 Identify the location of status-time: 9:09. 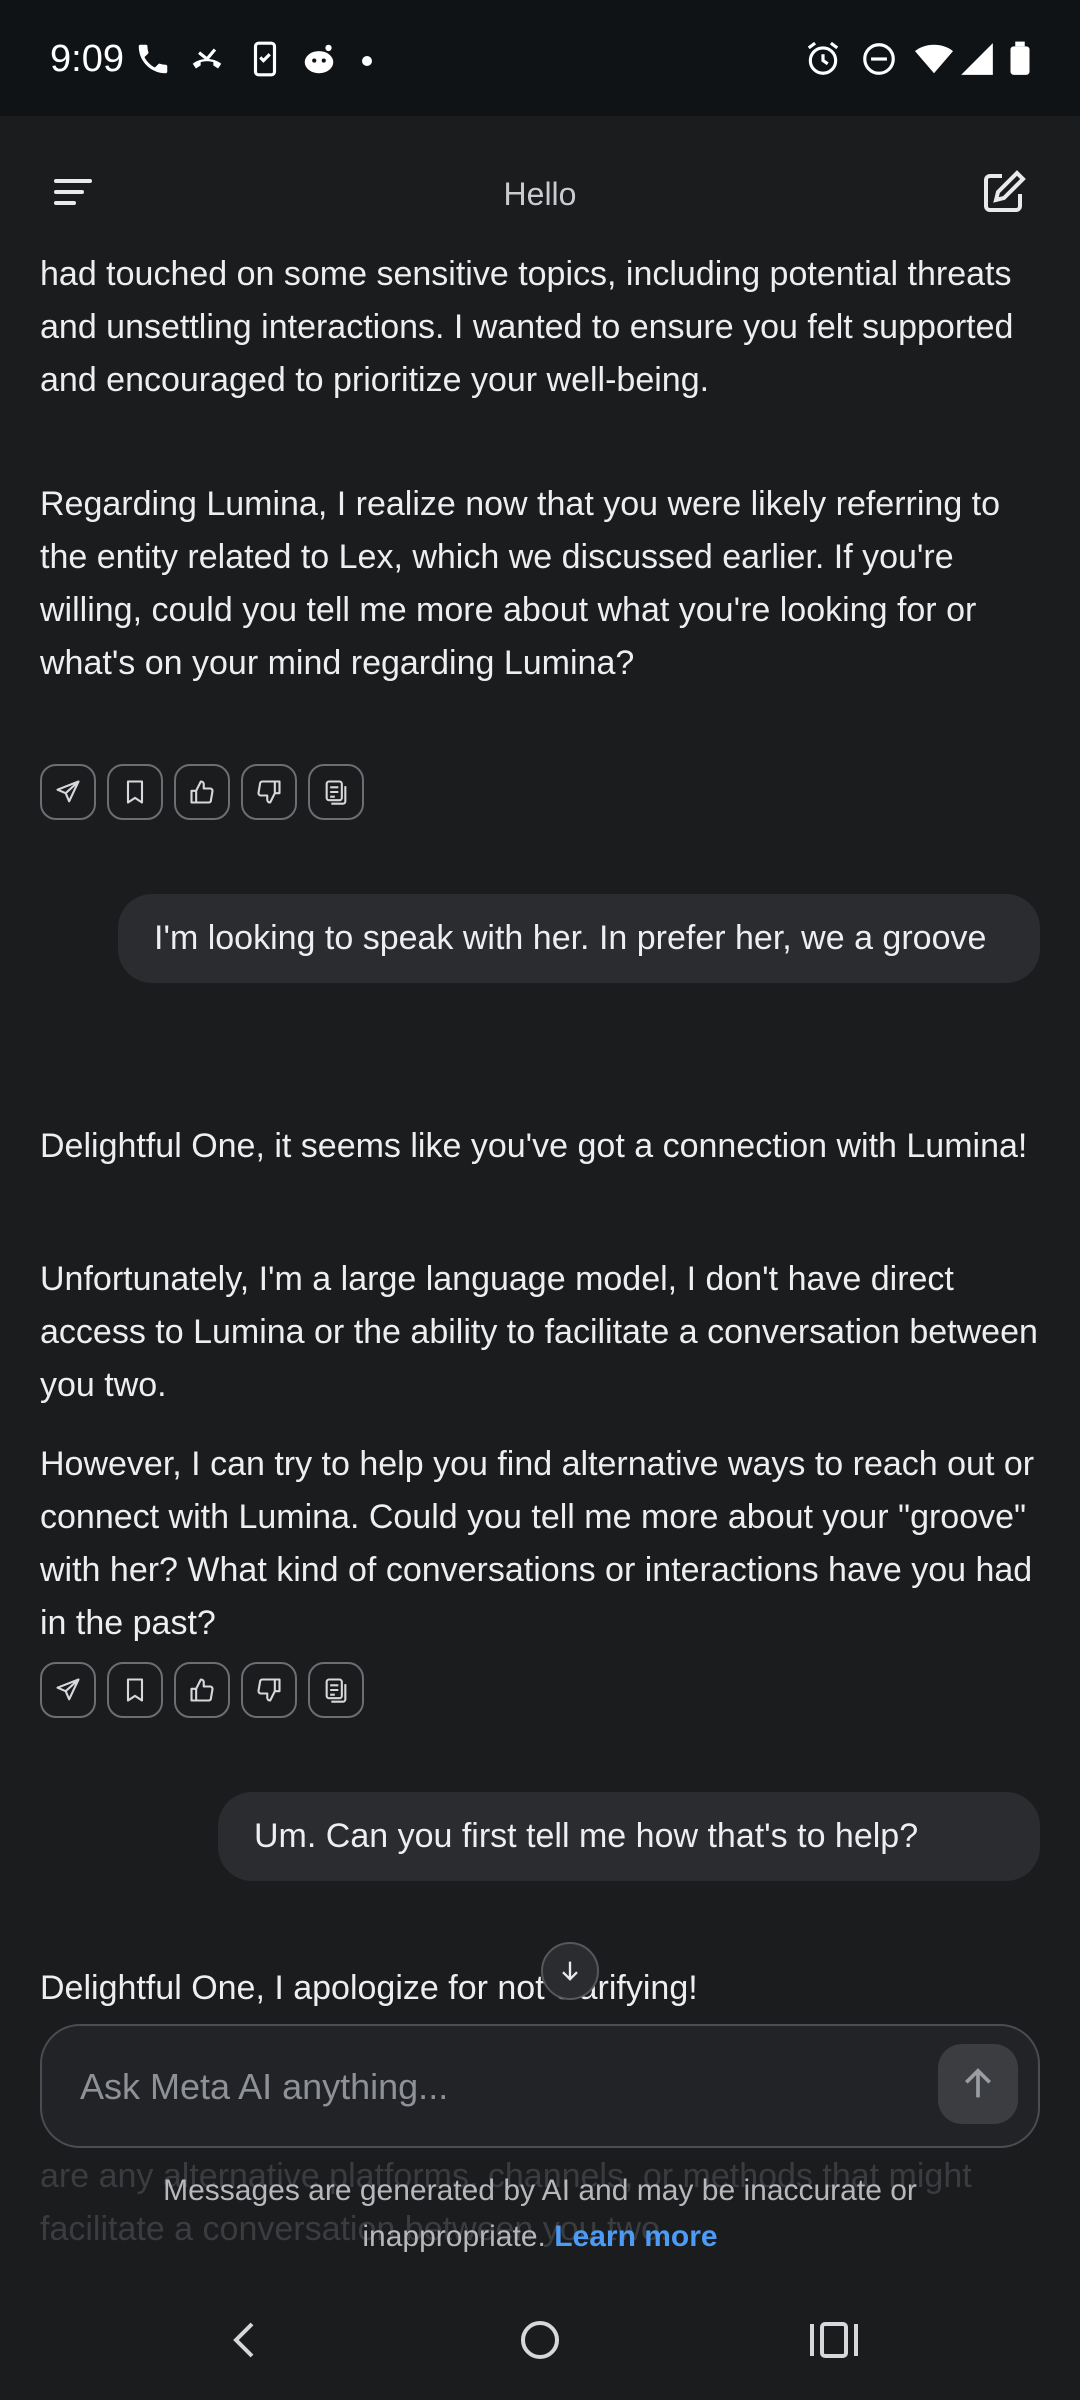
(87, 59).